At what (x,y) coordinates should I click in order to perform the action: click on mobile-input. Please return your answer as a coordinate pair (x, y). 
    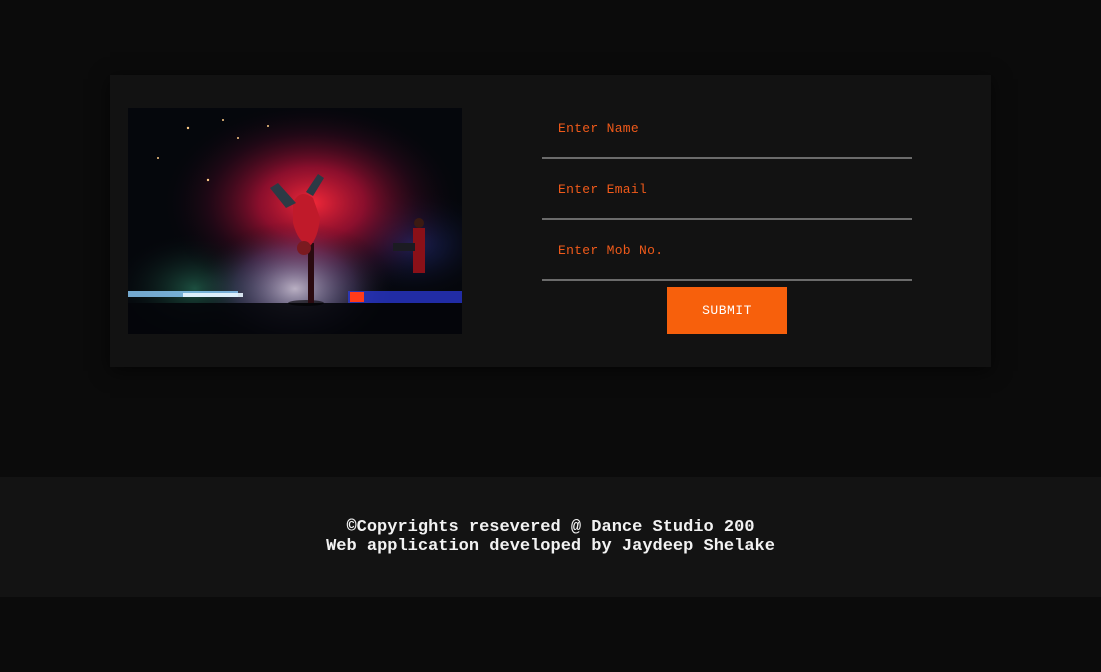
    Looking at the image, I should click on (727, 250).